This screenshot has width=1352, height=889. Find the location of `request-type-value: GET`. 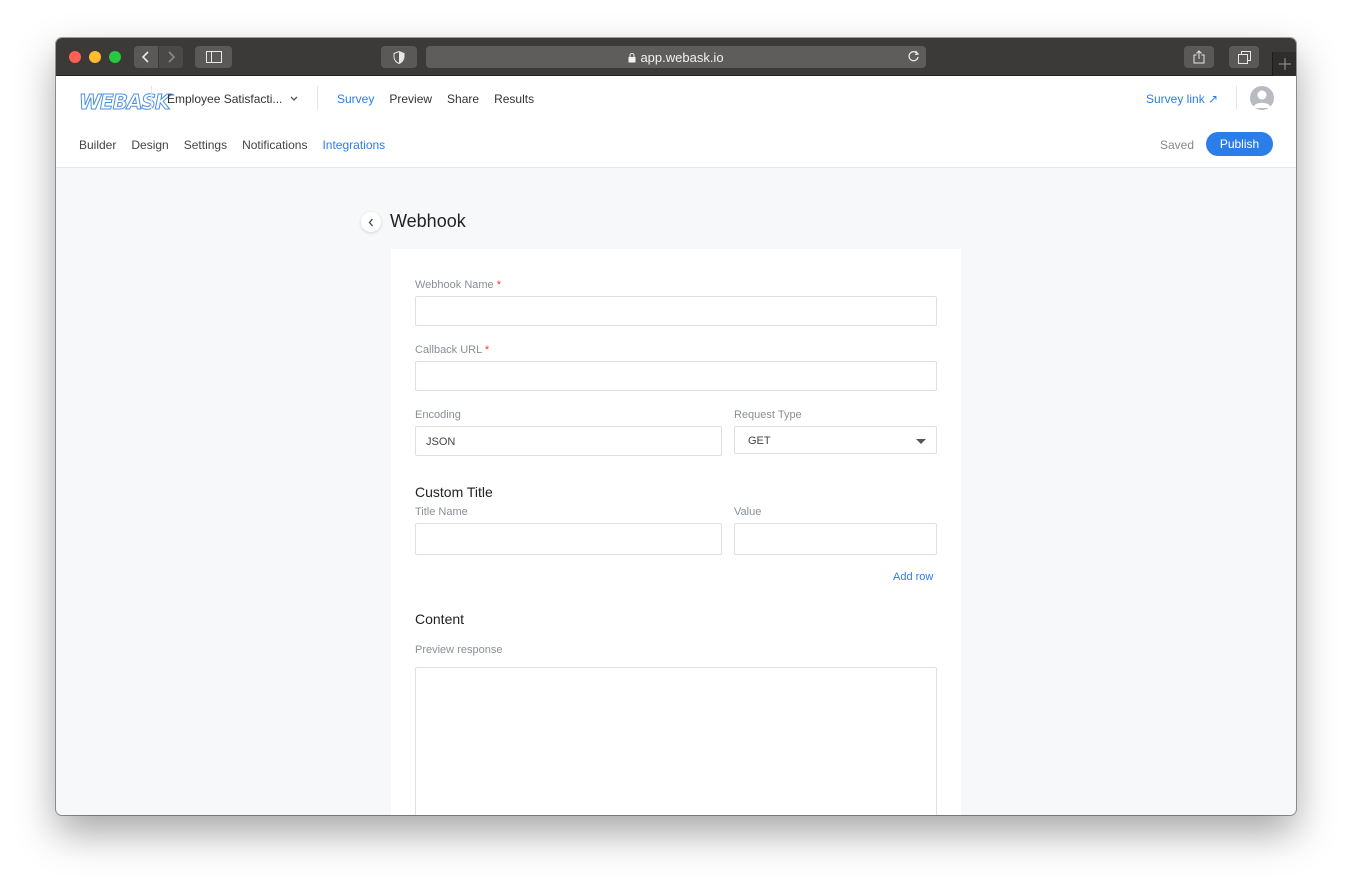

request-type-value: GET is located at coordinates (759, 441).